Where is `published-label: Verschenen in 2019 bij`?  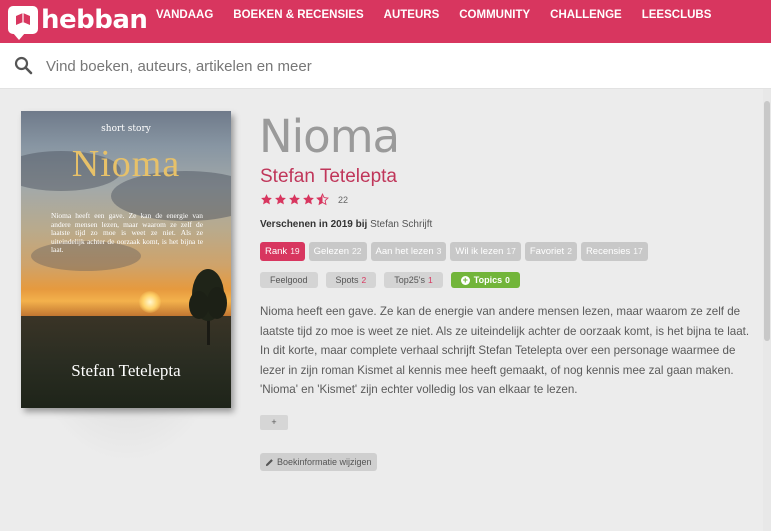 published-label: Verschenen in 2019 bij is located at coordinates (314, 224).